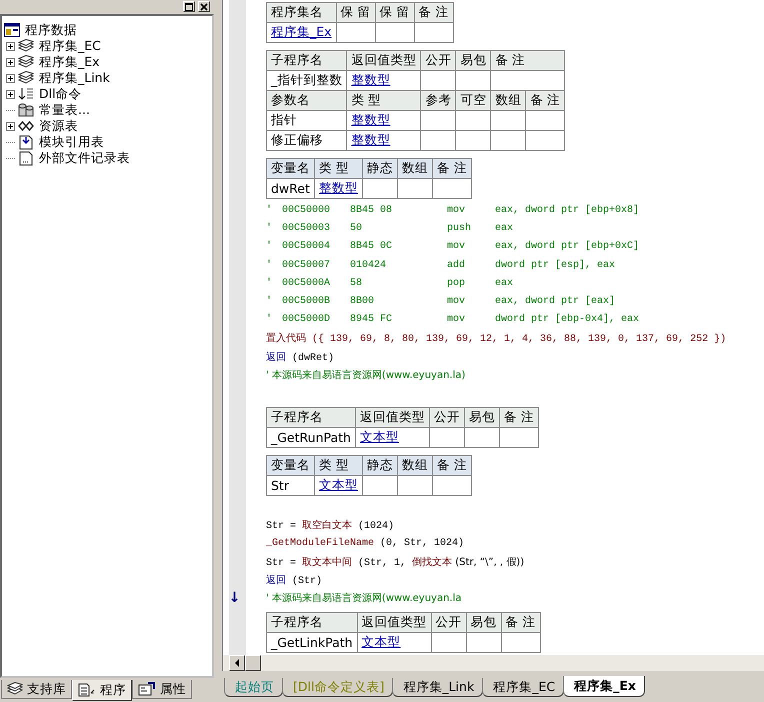 The image size is (764, 702). I want to click on left-triangle-icon, so click(237, 663).